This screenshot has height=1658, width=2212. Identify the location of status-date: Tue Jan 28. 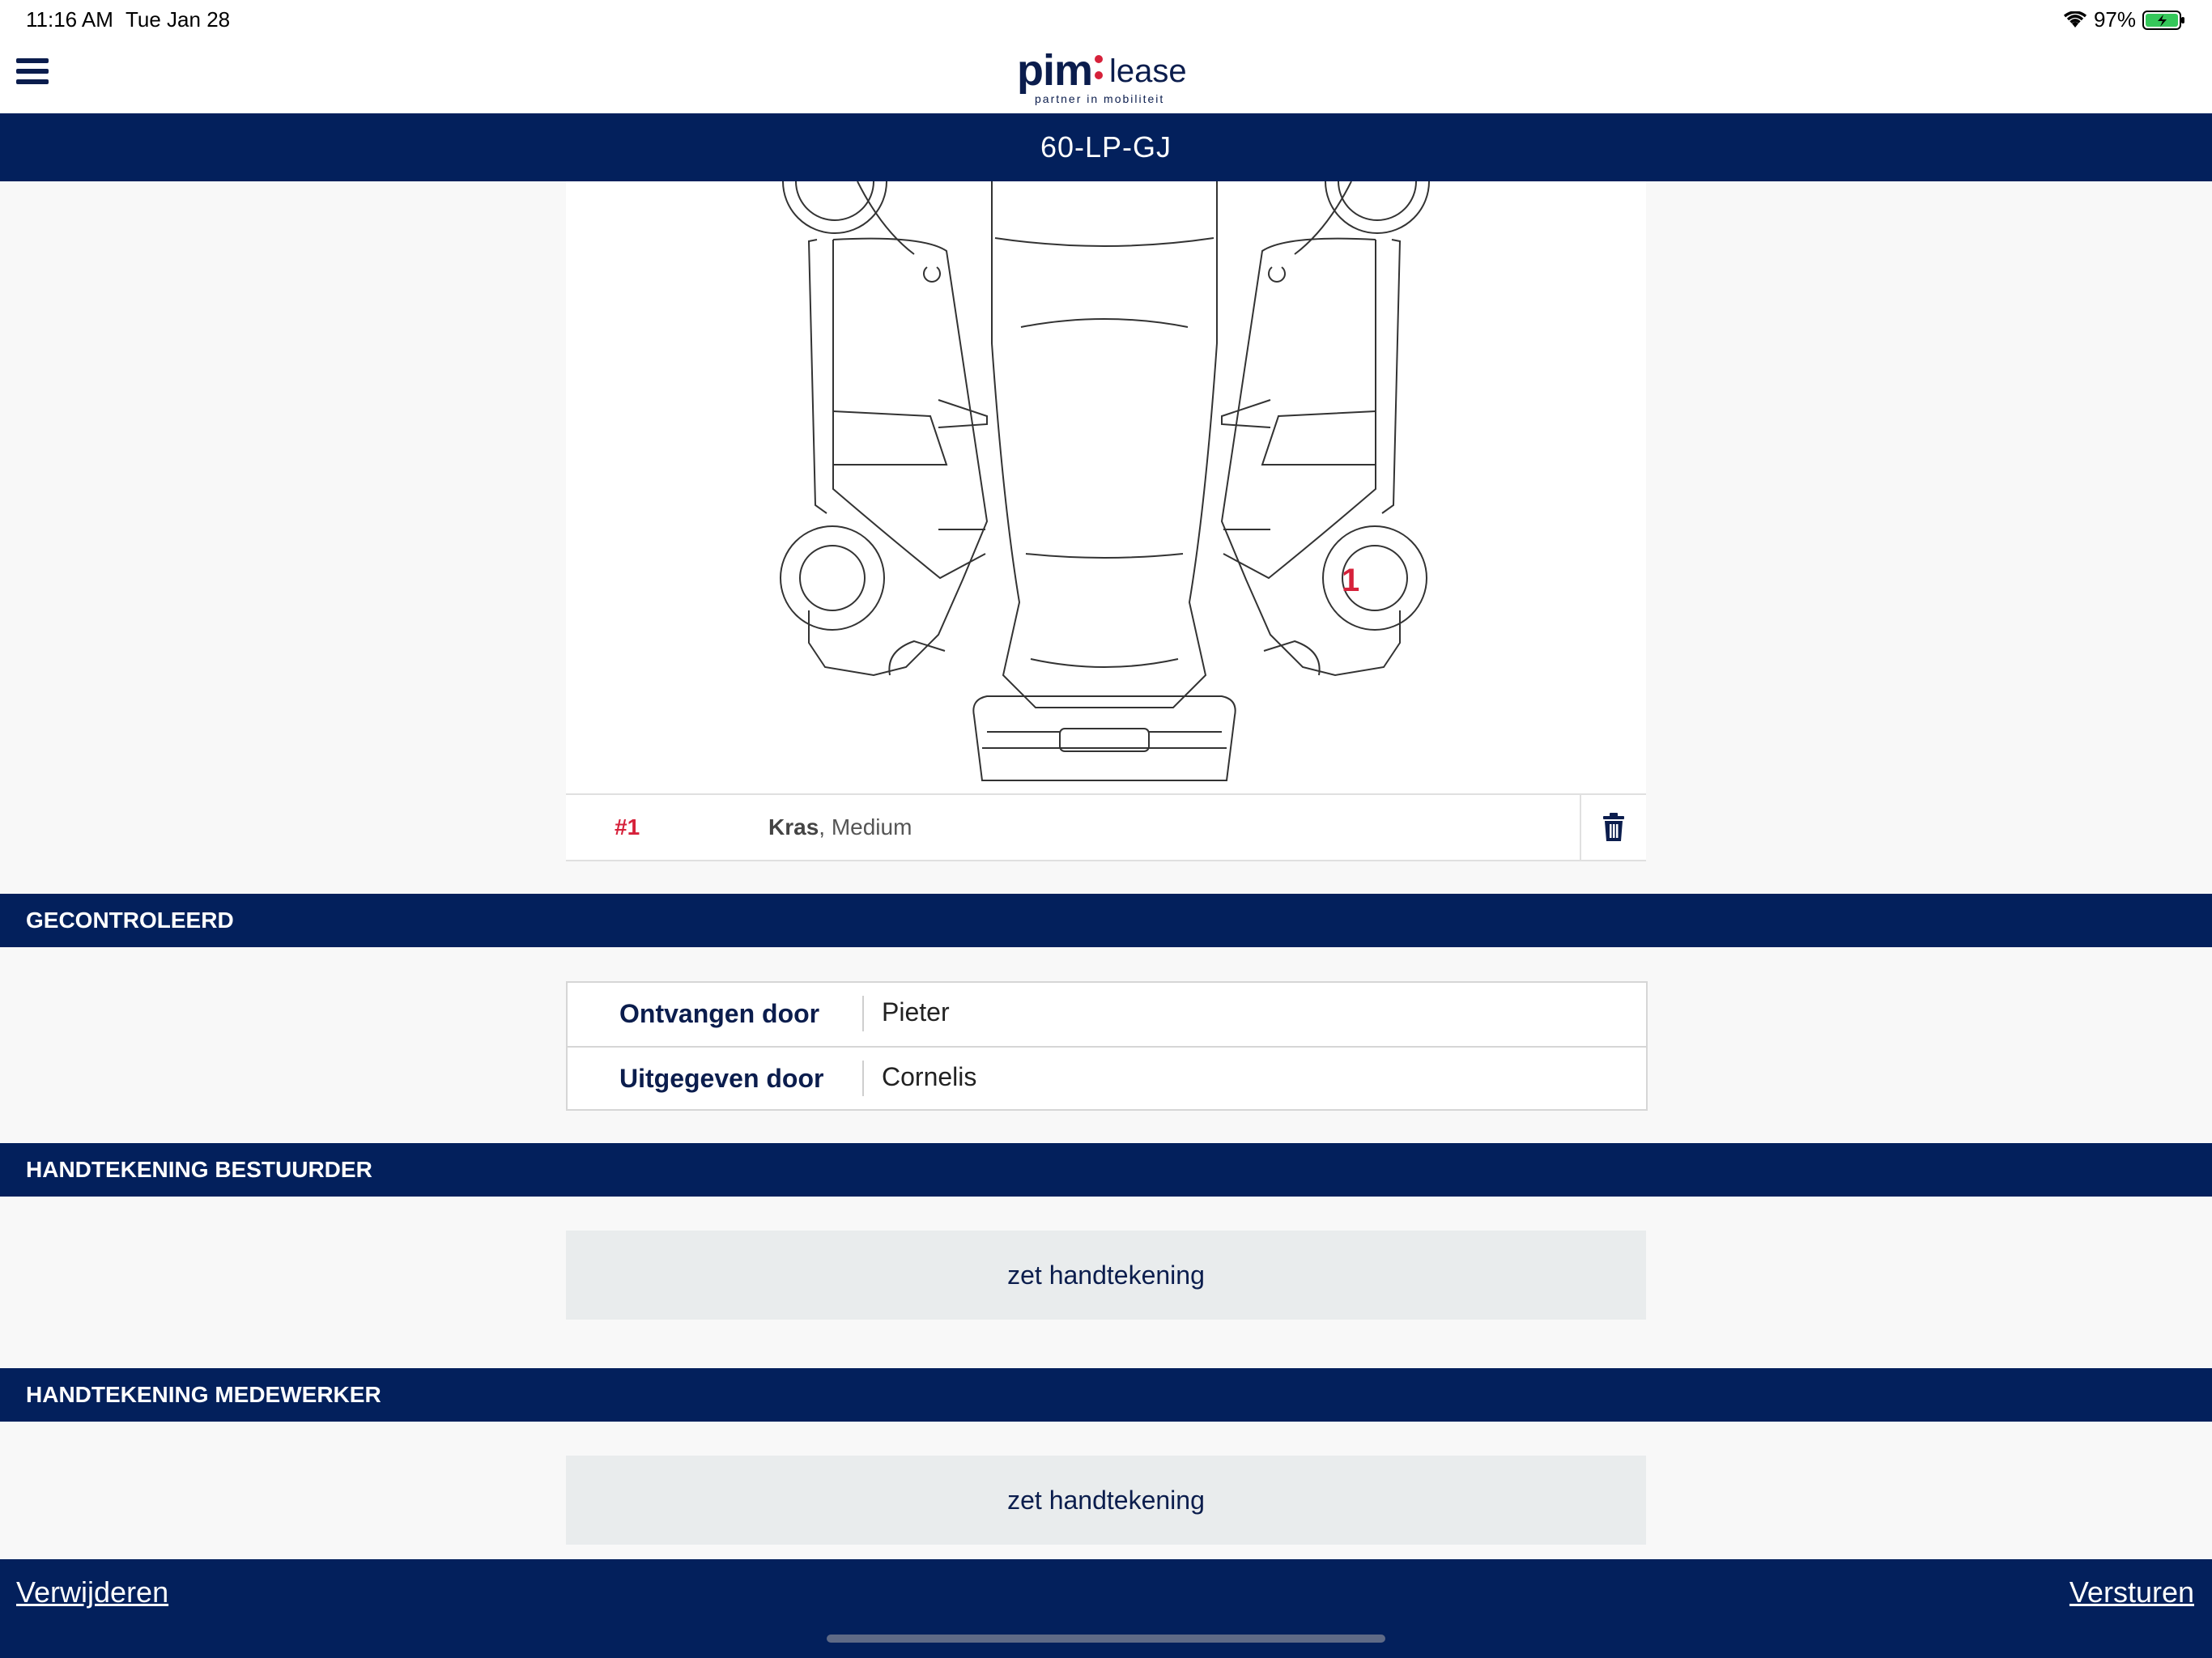
(178, 19).